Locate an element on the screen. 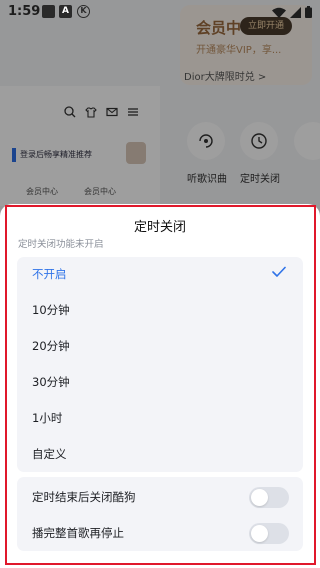 The image size is (320, 568). sheet-title: 定时关闭 is located at coordinates (159, 227).